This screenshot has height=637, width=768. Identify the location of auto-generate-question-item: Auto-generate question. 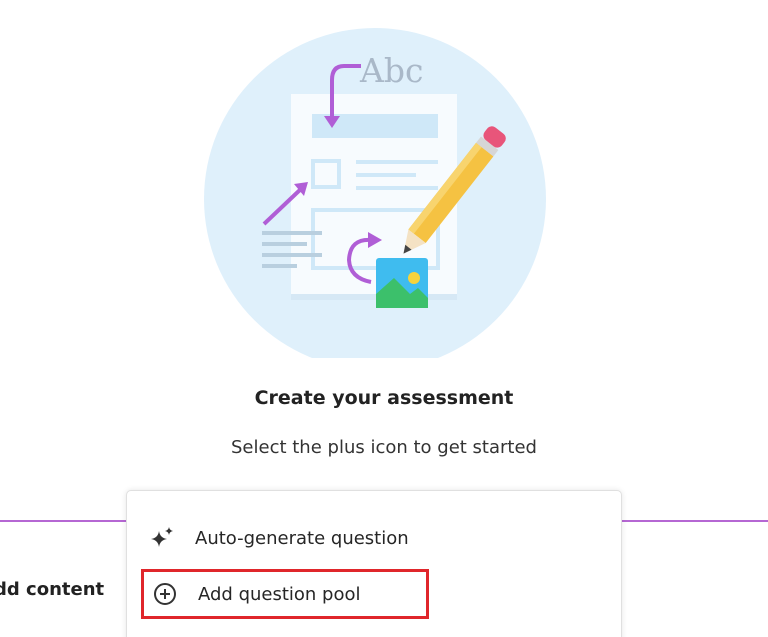
(285, 538).